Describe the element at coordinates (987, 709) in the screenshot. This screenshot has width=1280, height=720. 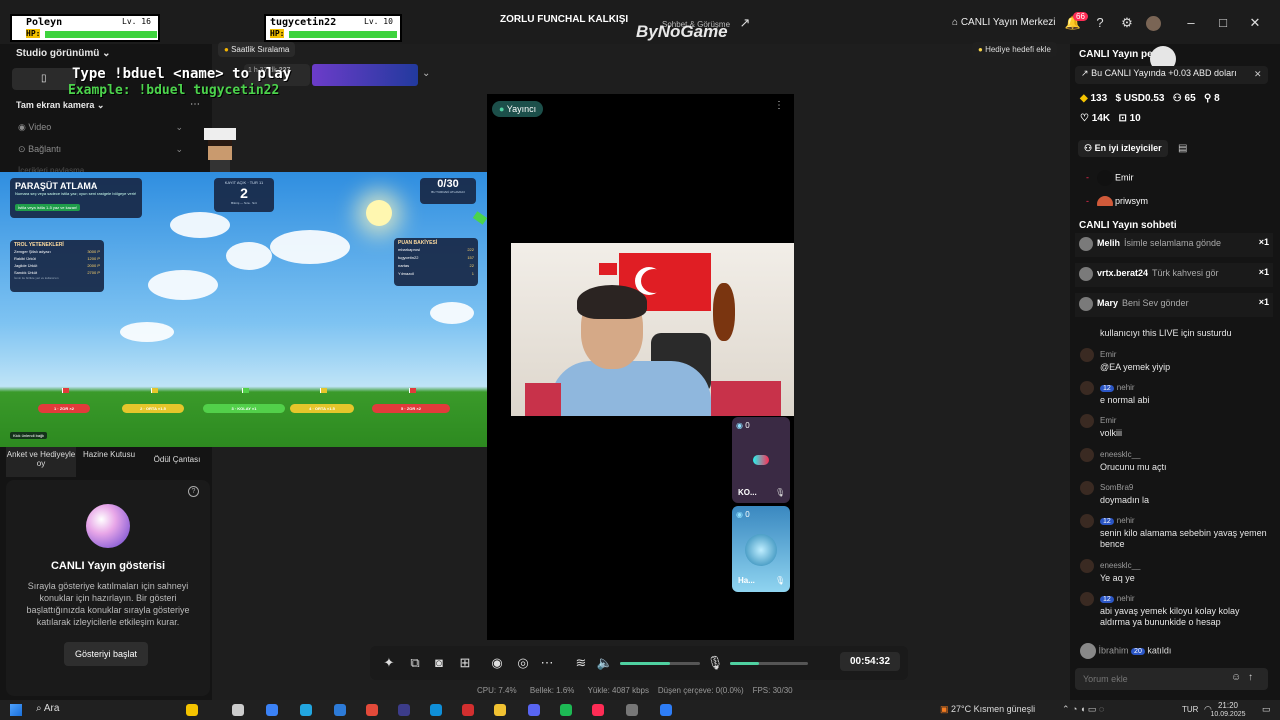
I see `weather: ▣ 27°C Kısmen güneşli` at that location.